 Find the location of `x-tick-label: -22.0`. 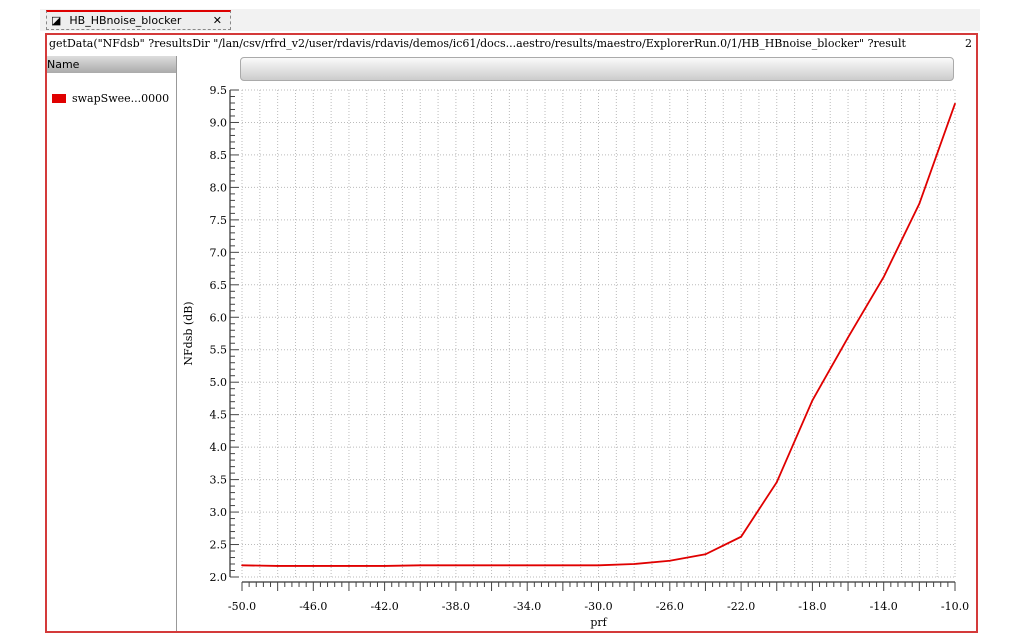

x-tick-label: -22.0 is located at coordinates (741, 606).